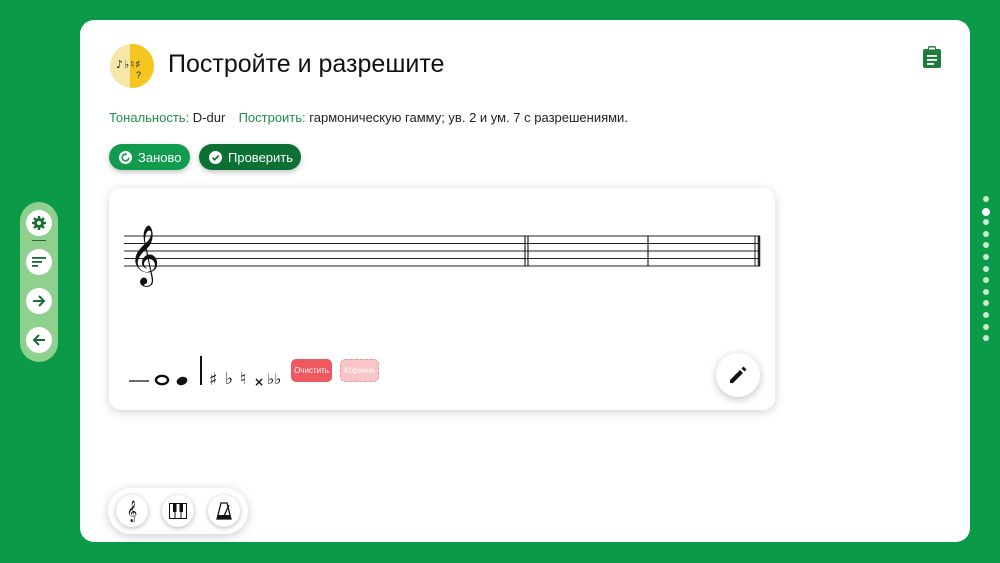 The height and width of the screenshot is (563, 1000). I want to click on gear-icon, so click(39, 223).